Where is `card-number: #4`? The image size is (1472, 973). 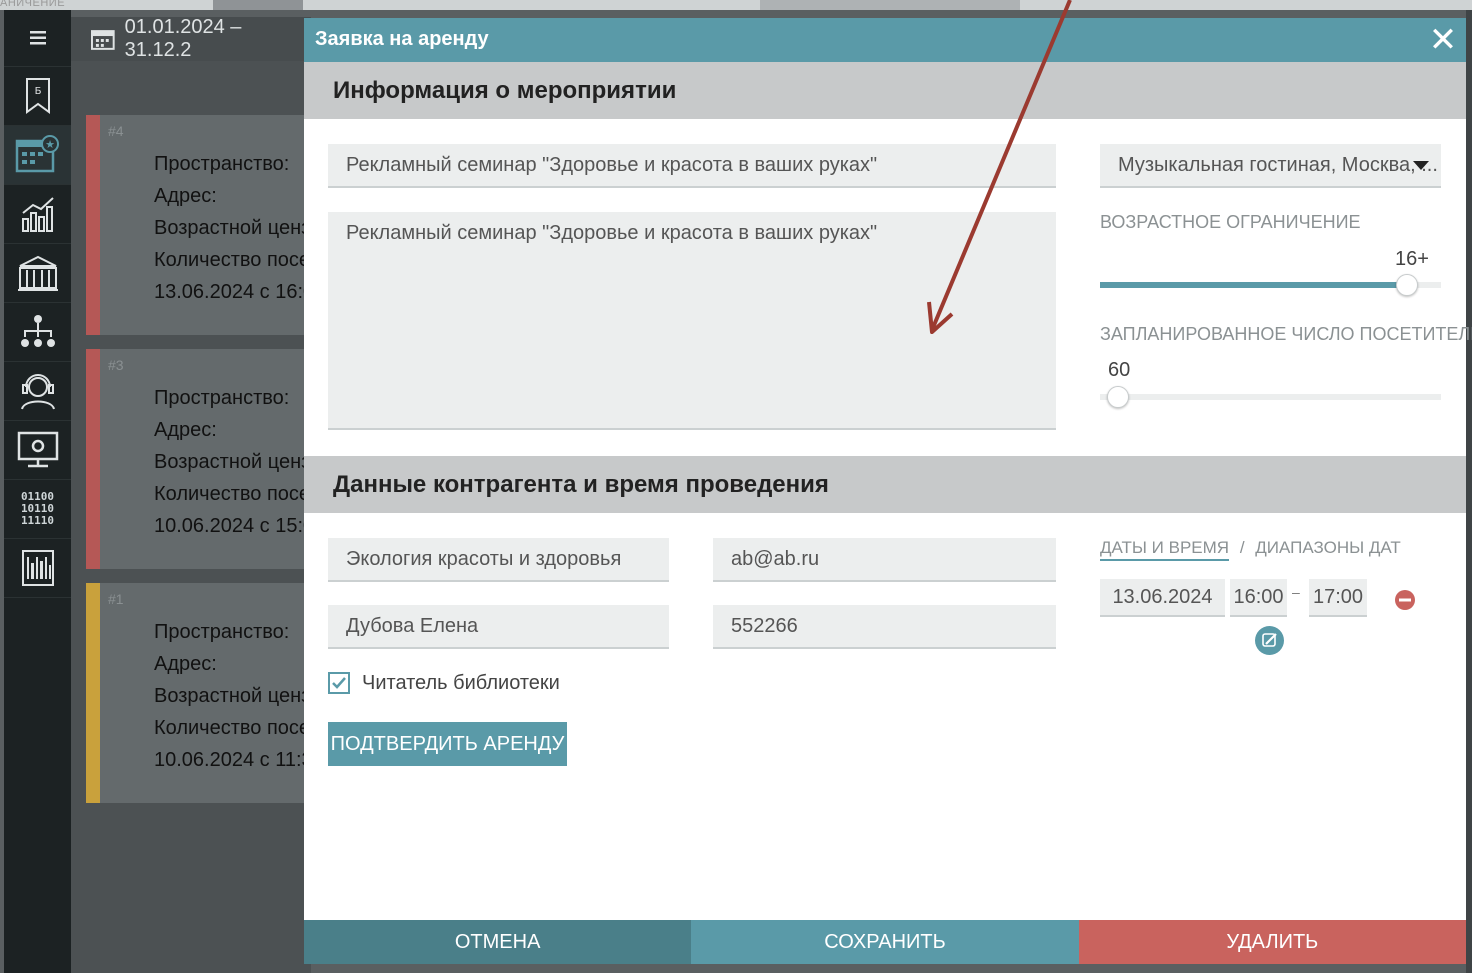 card-number: #4 is located at coordinates (116, 131).